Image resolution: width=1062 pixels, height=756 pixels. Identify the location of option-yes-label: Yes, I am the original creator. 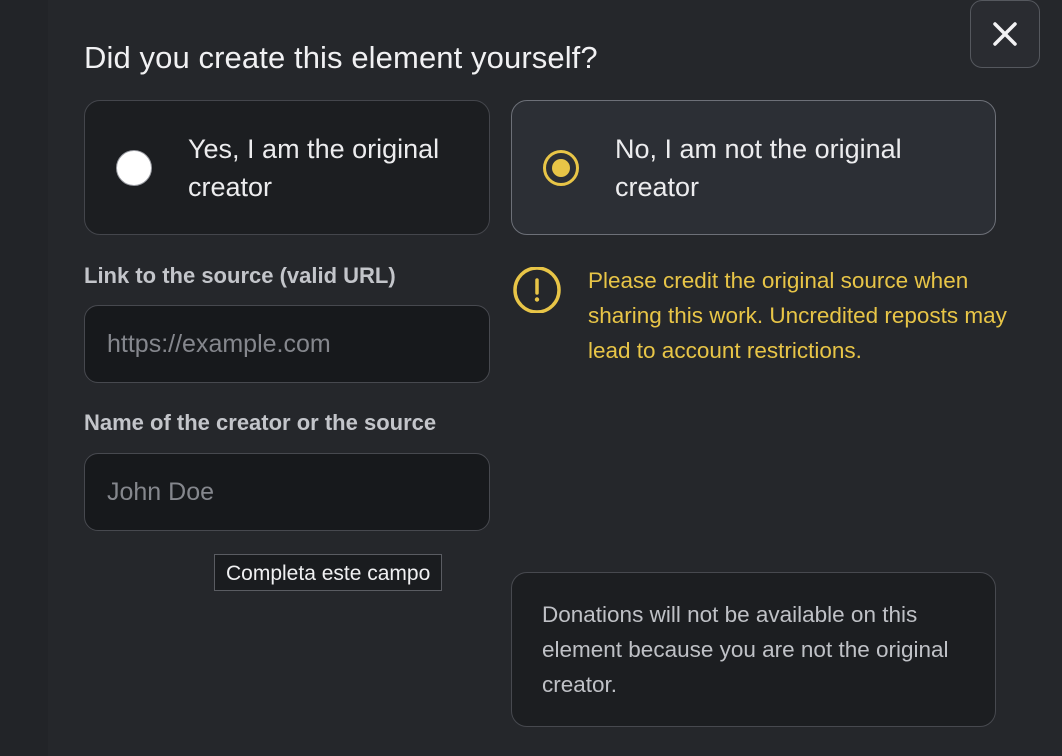
(314, 167).